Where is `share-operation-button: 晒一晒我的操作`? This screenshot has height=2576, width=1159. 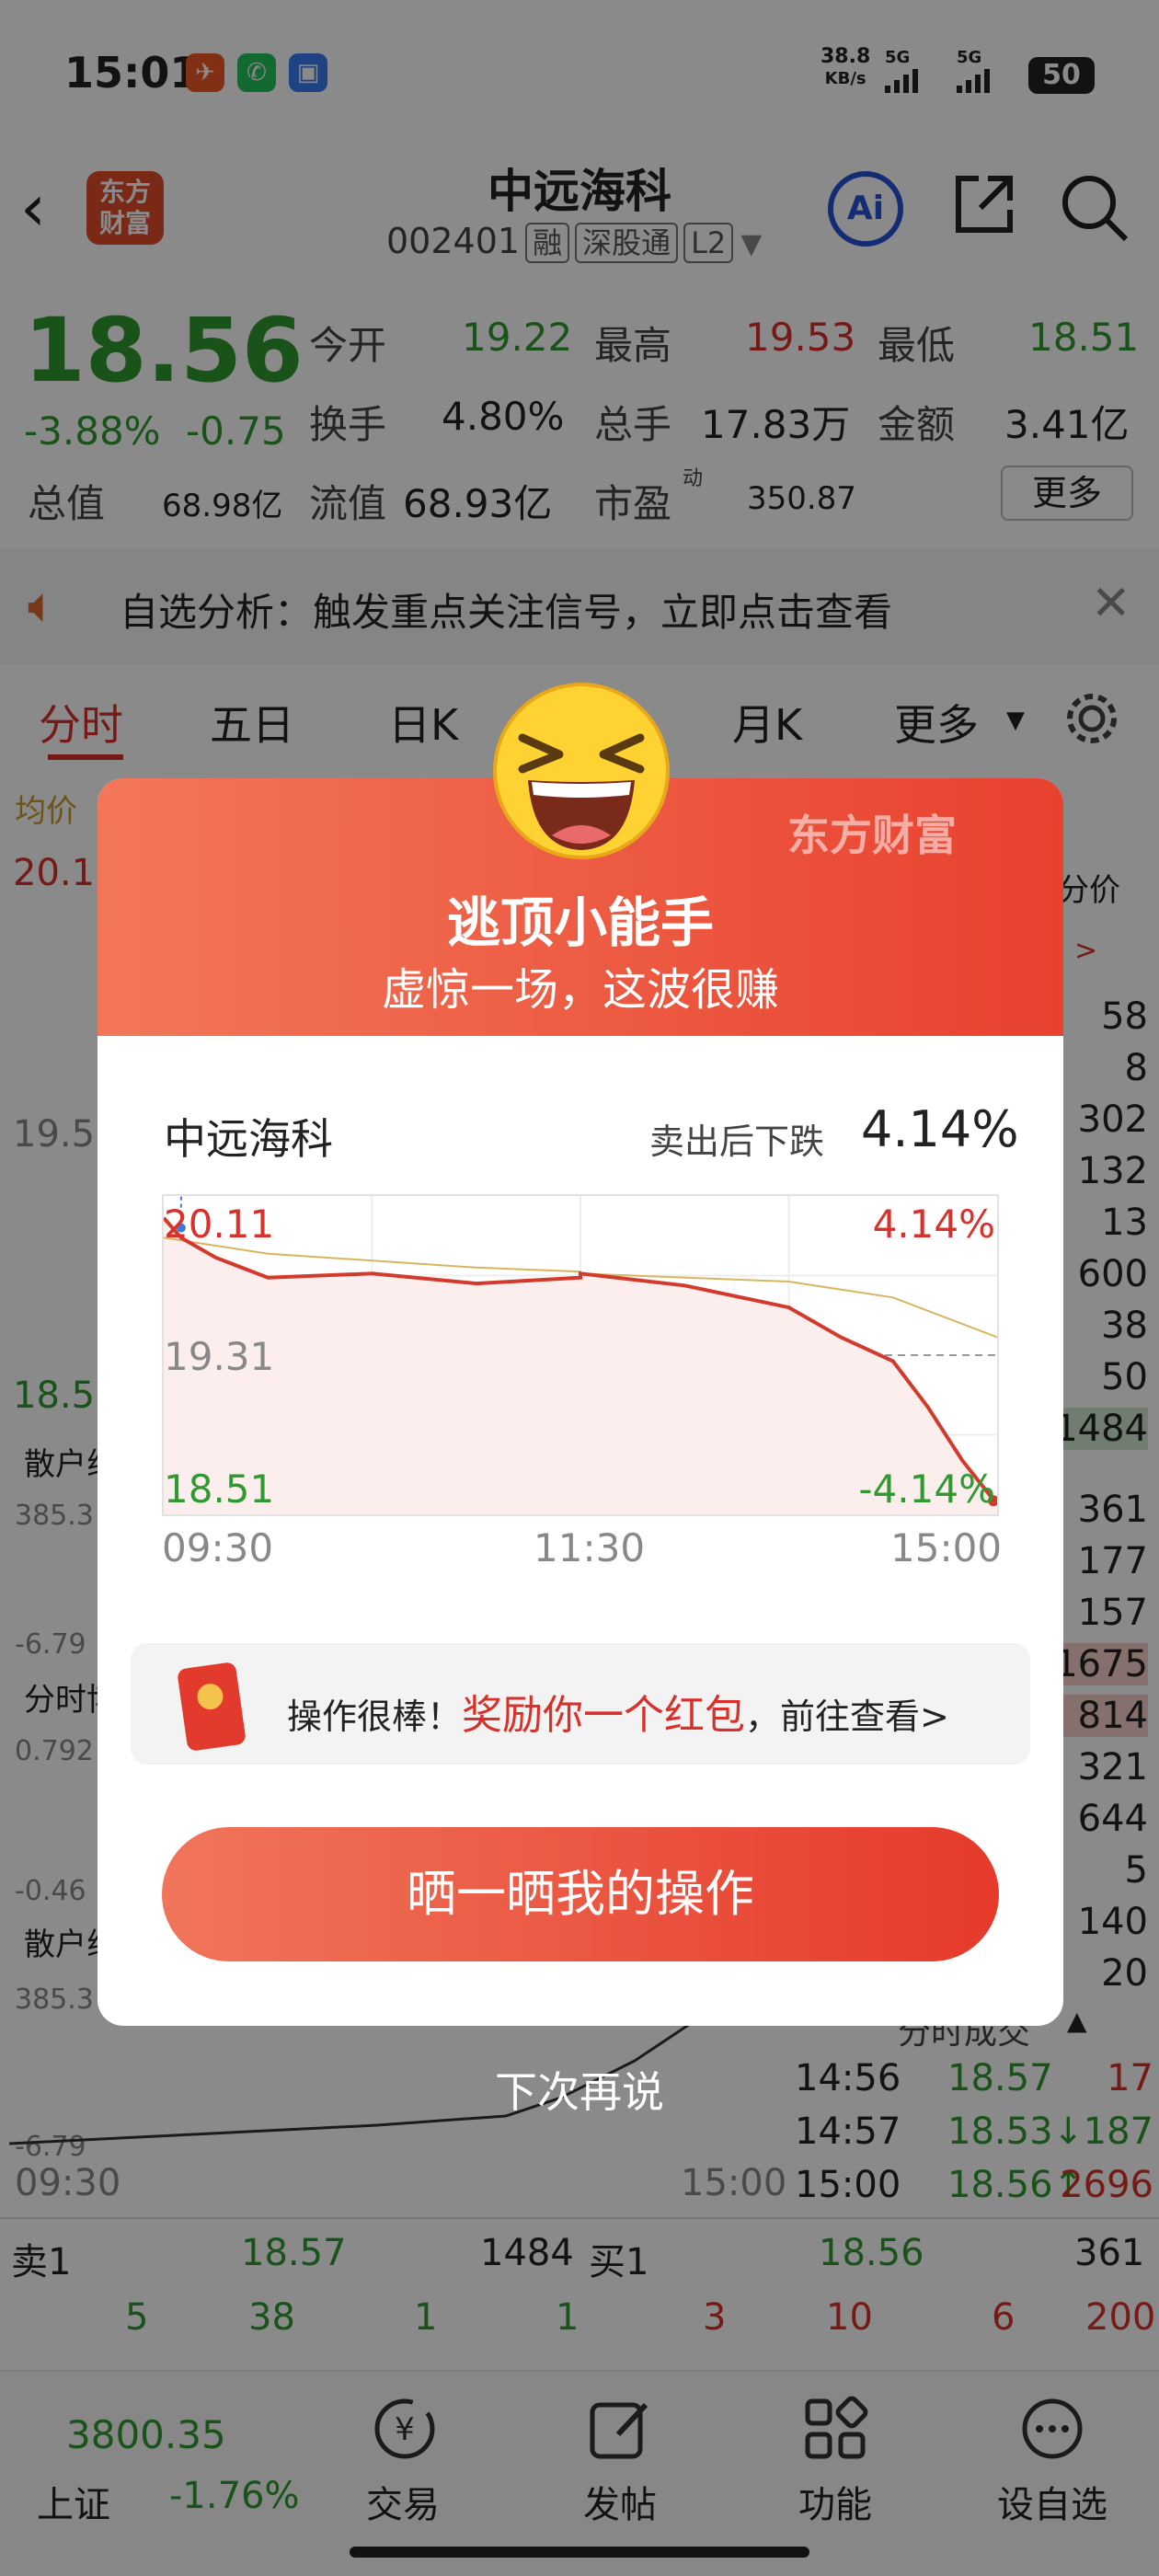 share-operation-button: 晒一晒我的操作 is located at coordinates (580, 1894).